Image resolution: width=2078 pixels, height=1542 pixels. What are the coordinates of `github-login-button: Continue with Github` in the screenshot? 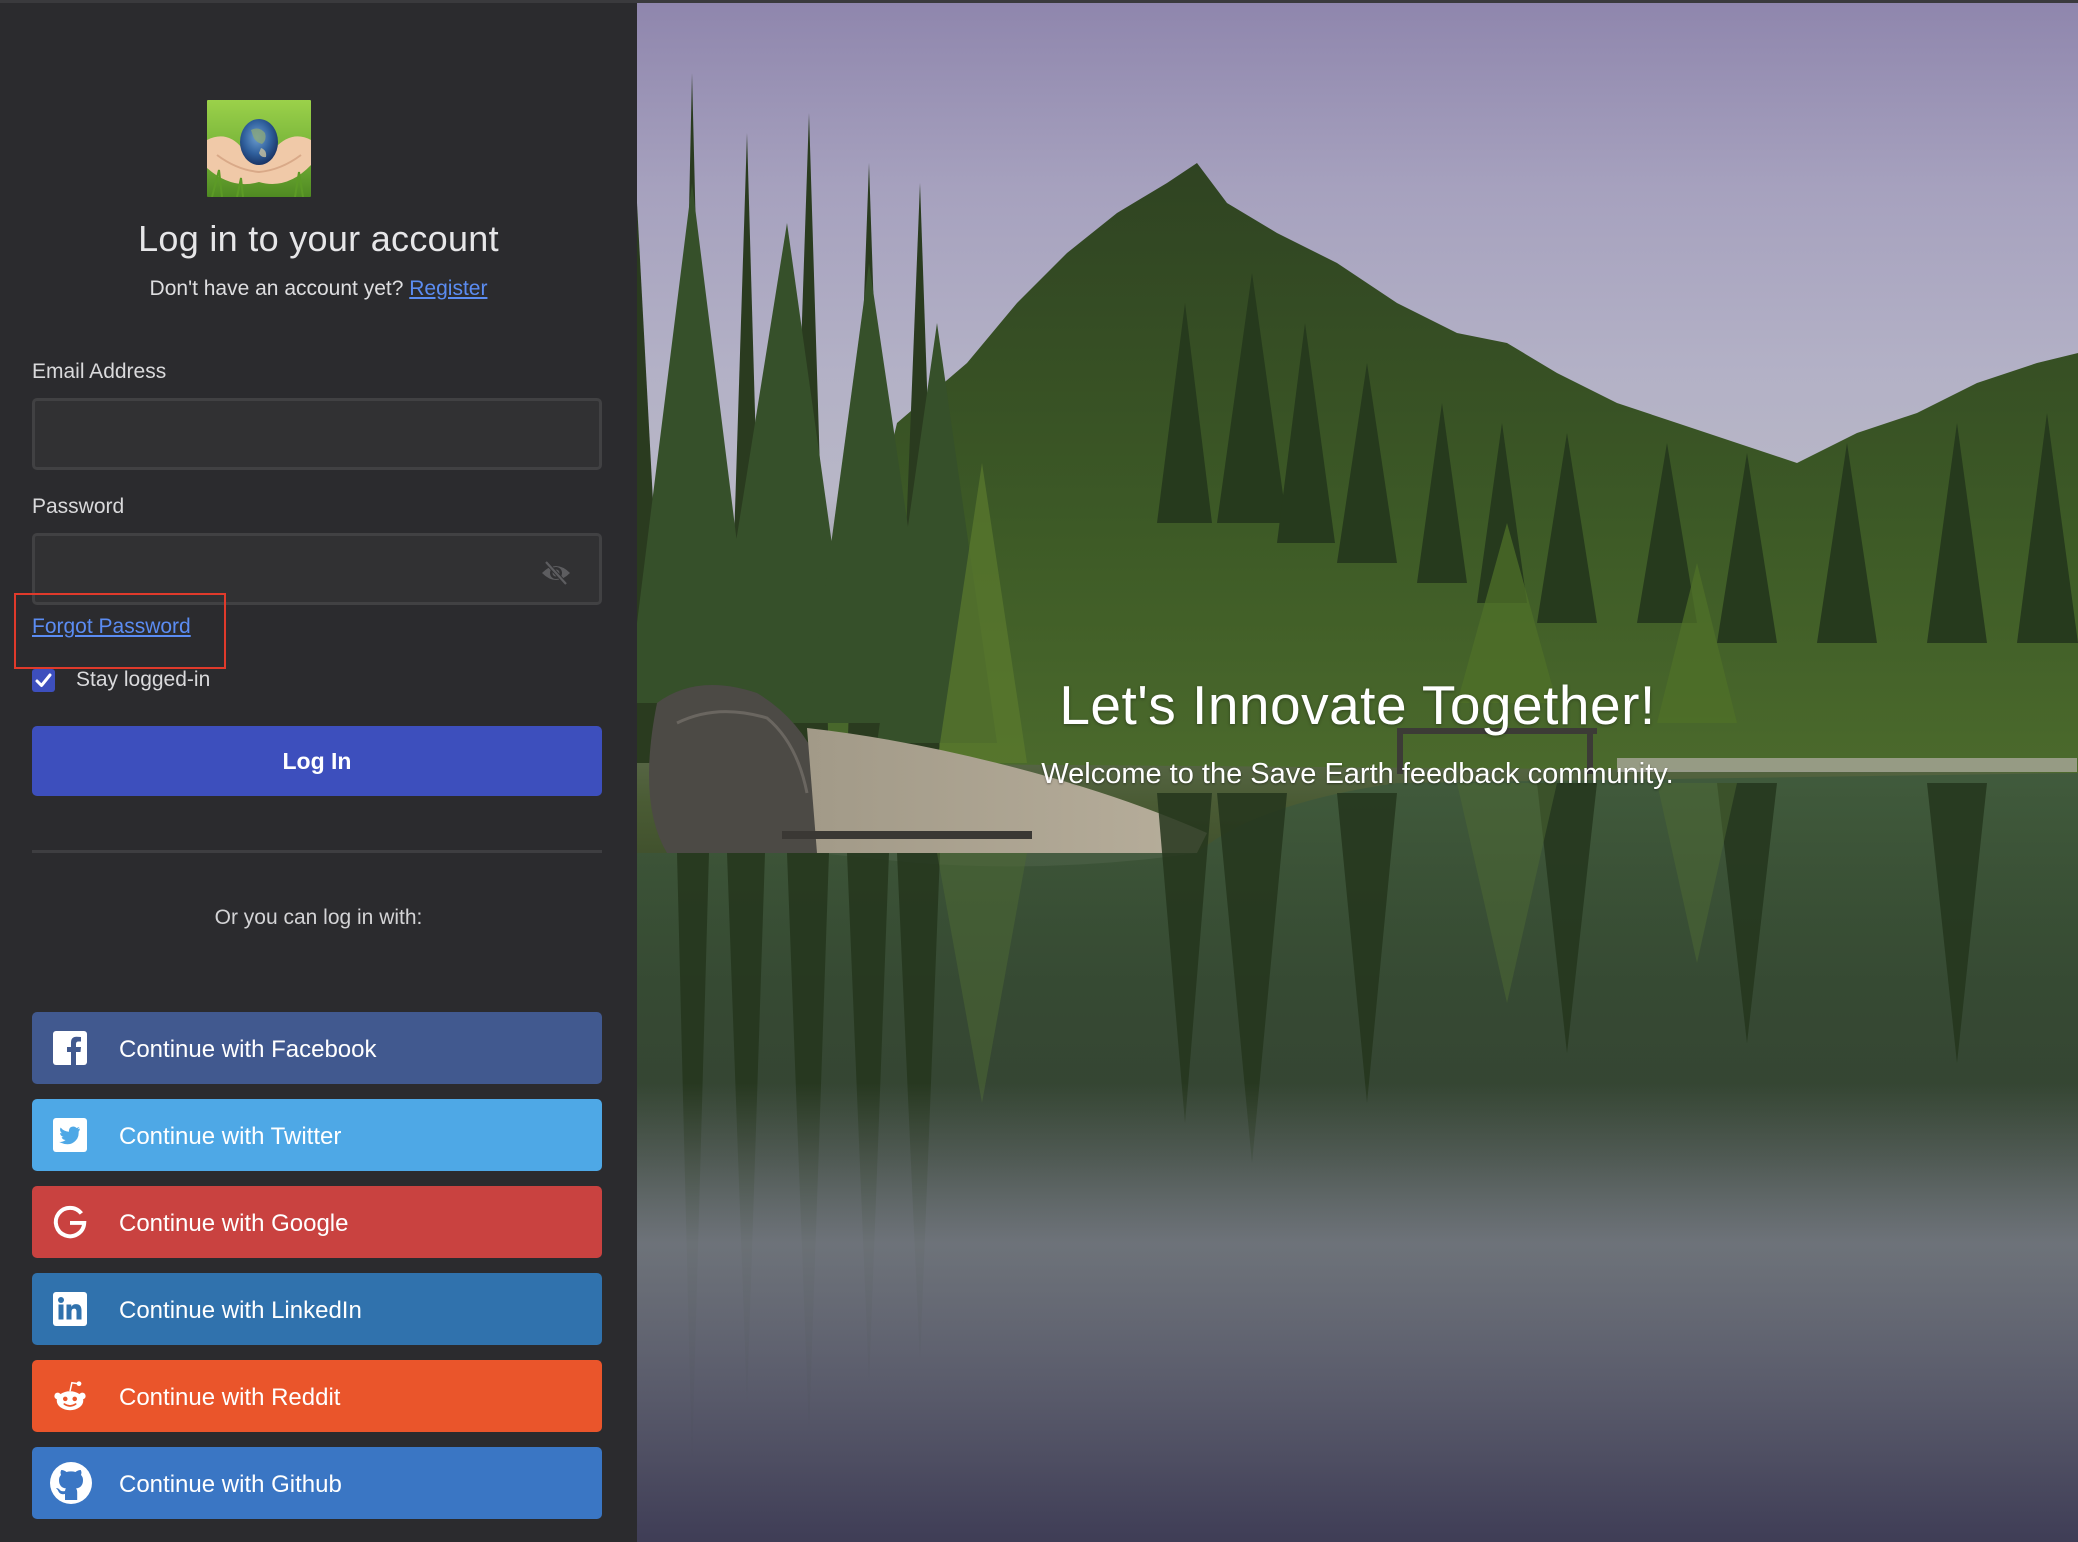 It's located at (317, 1483).